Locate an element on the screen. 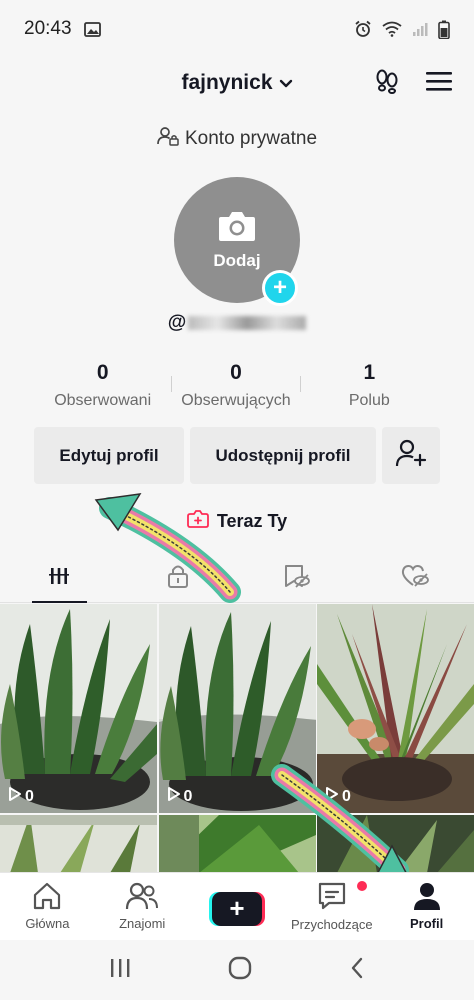 This screenshot has width=474, height=1000. inbox-icon is located at coordinates (332, 897).